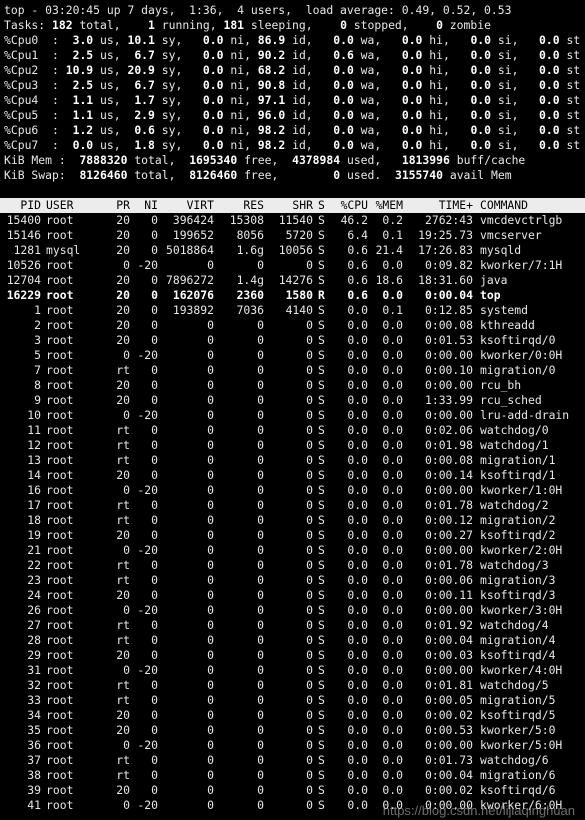 This screenshot has height=820, width=585. I want to click on header-user: USER, so click(75, 205).